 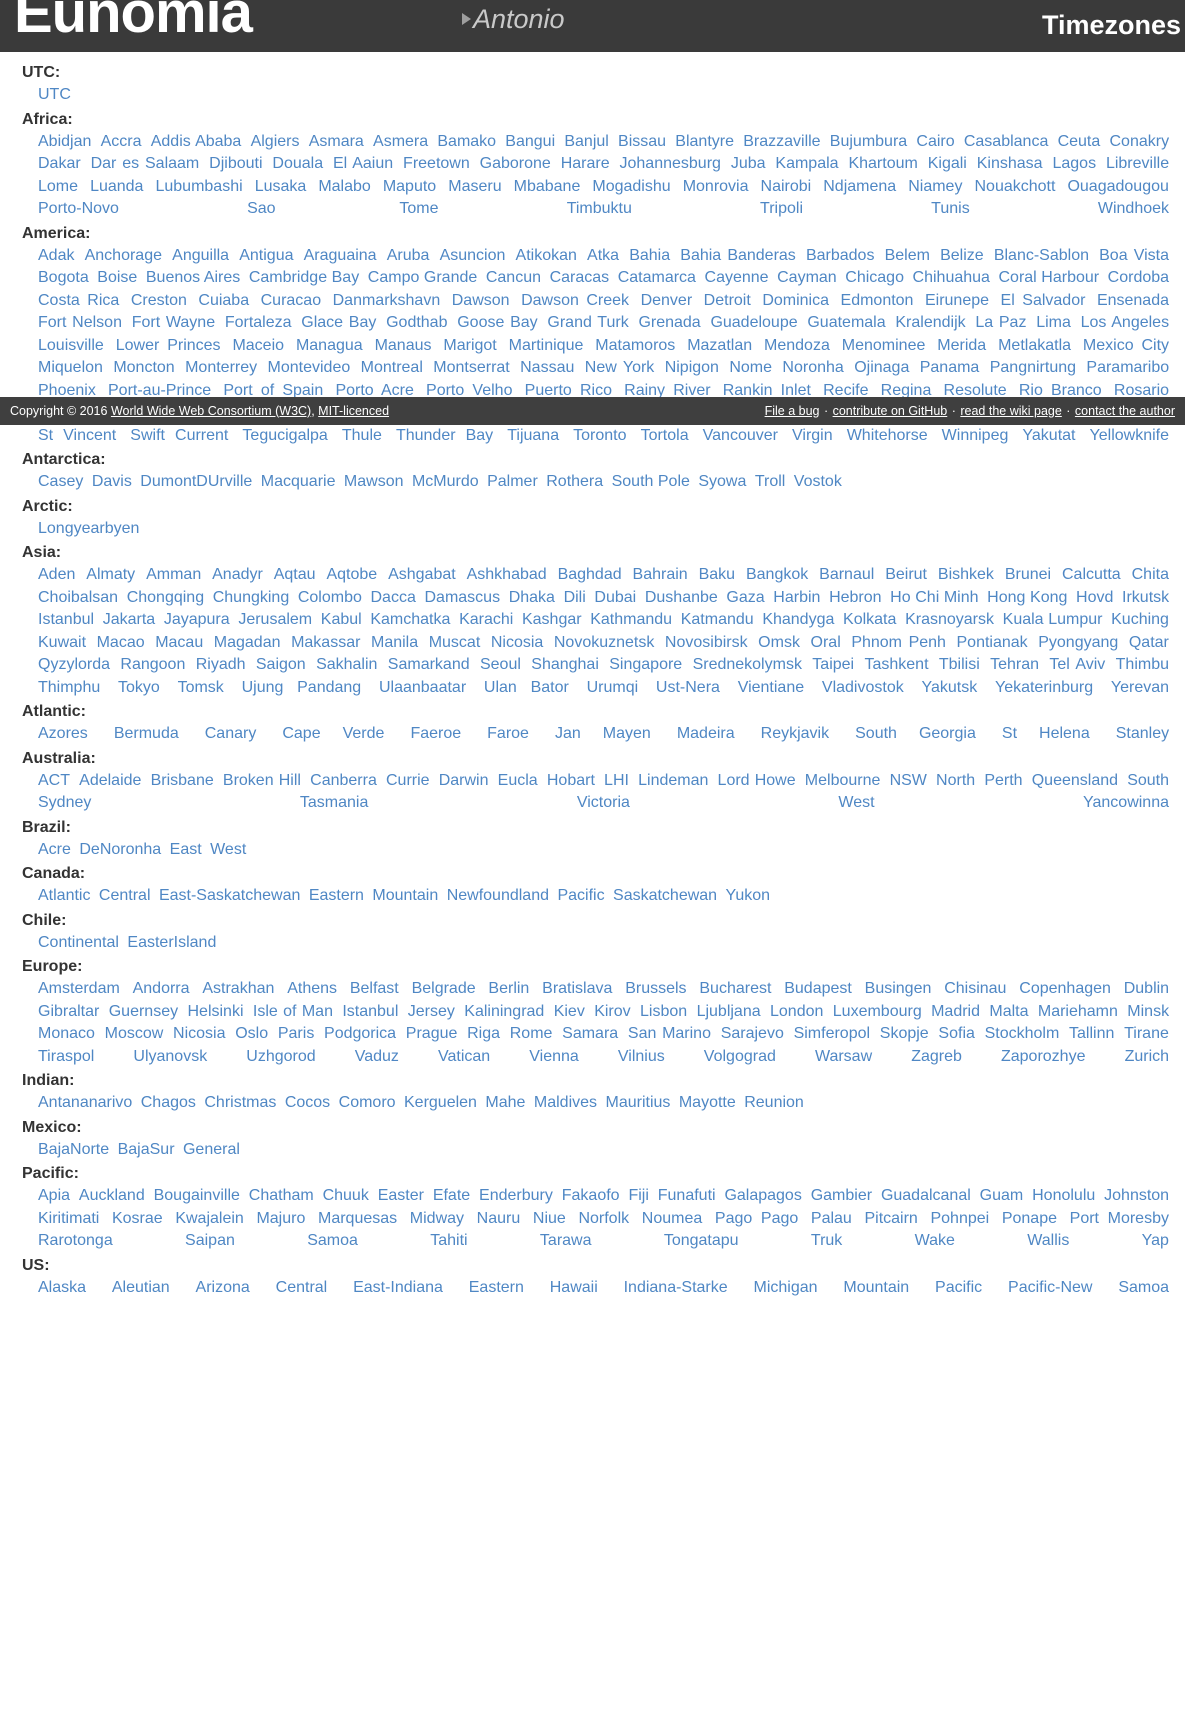 What do you see at coordinates (845, 390) in the screenshot?
I see `timezone-link: Recife` at bounding box center [845, 390].